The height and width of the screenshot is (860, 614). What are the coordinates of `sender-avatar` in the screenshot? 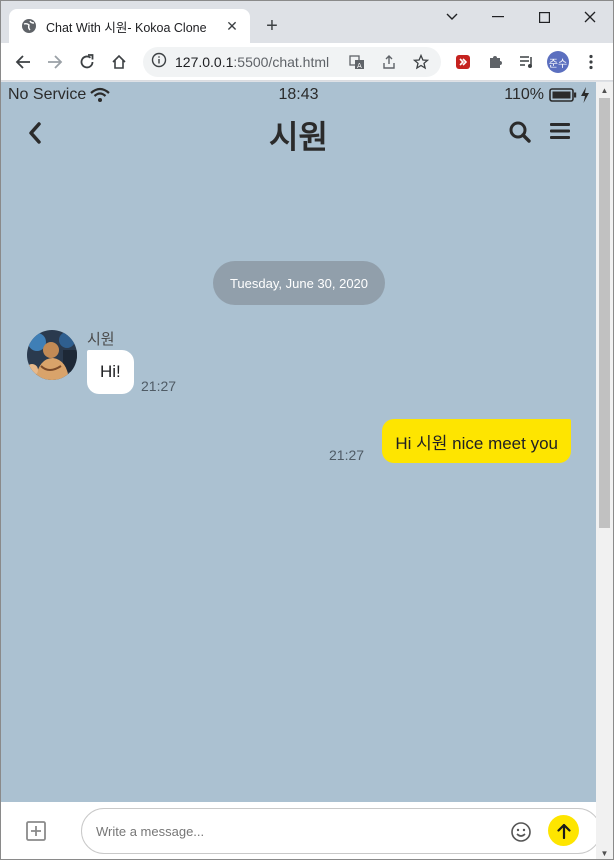 It's located at (52, 355).